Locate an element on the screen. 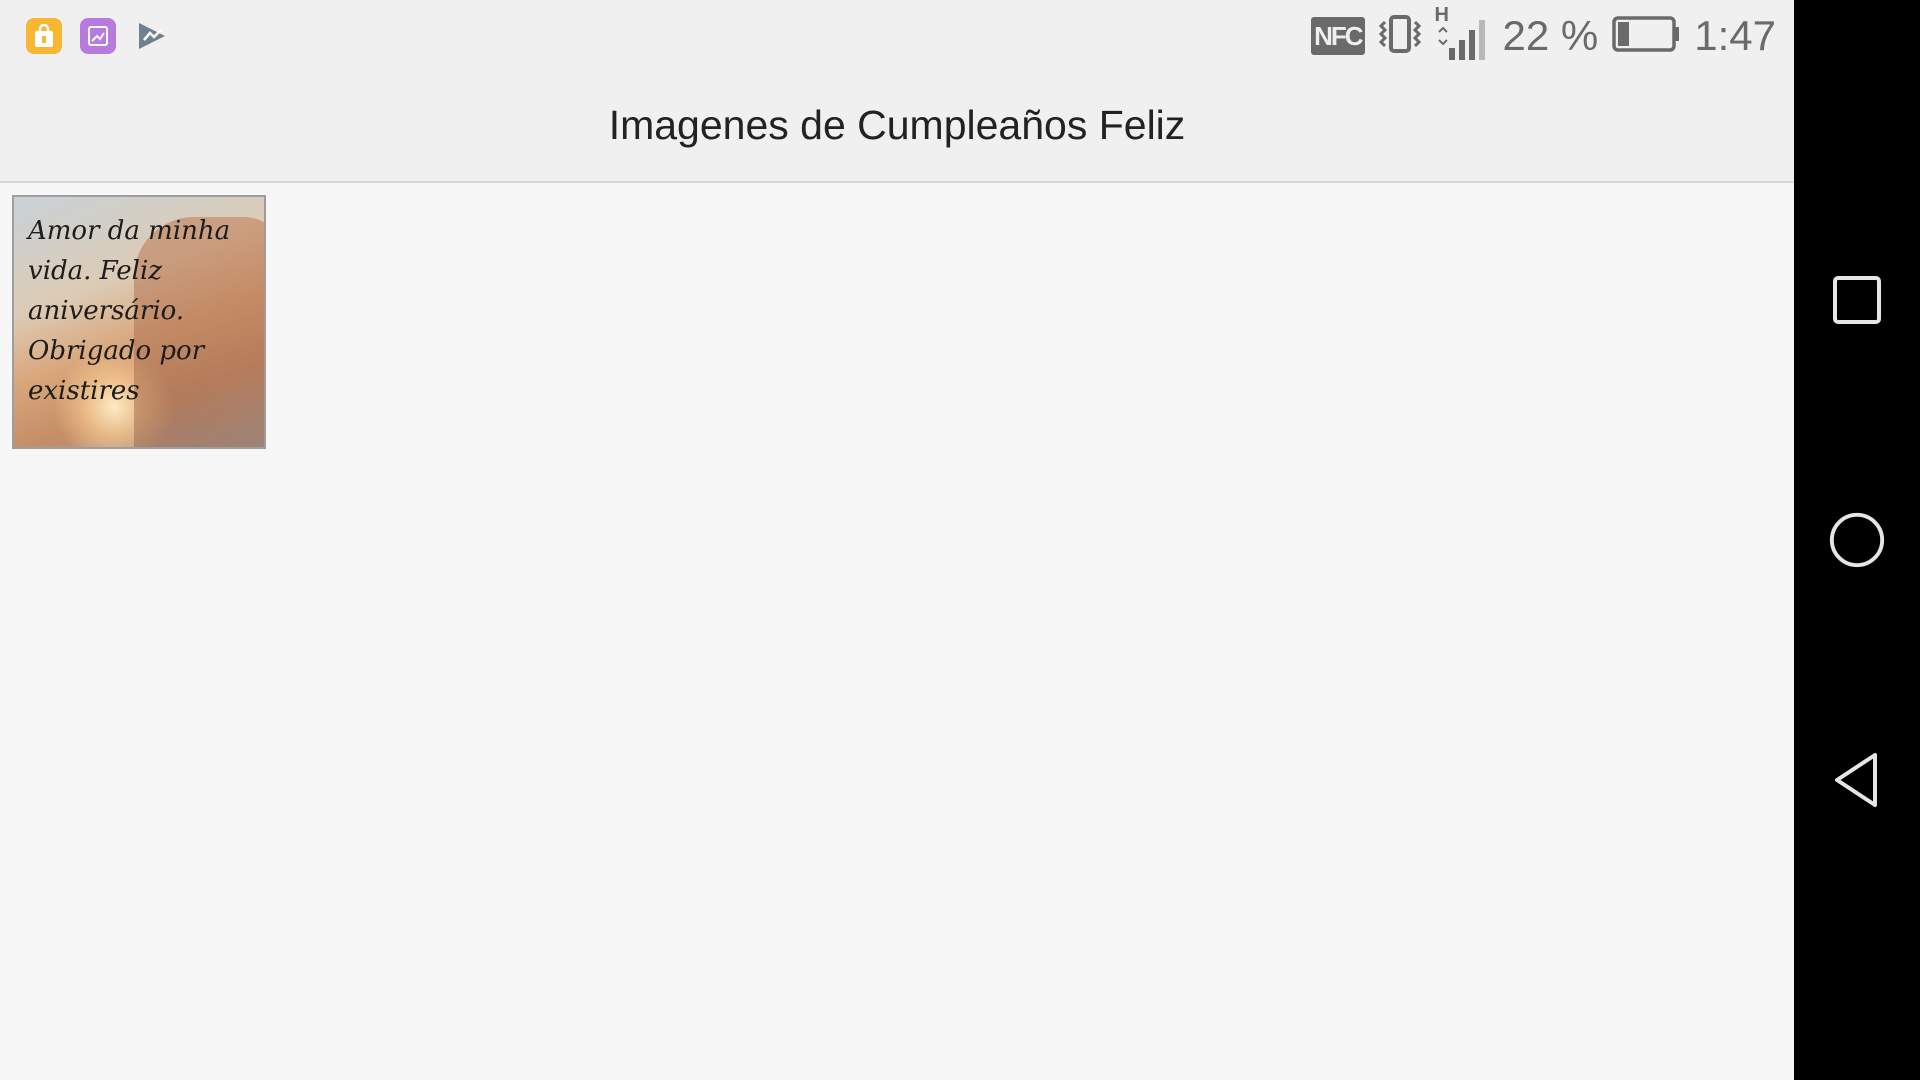  nfc-label: NFC is located at coordinates (1338, 35).